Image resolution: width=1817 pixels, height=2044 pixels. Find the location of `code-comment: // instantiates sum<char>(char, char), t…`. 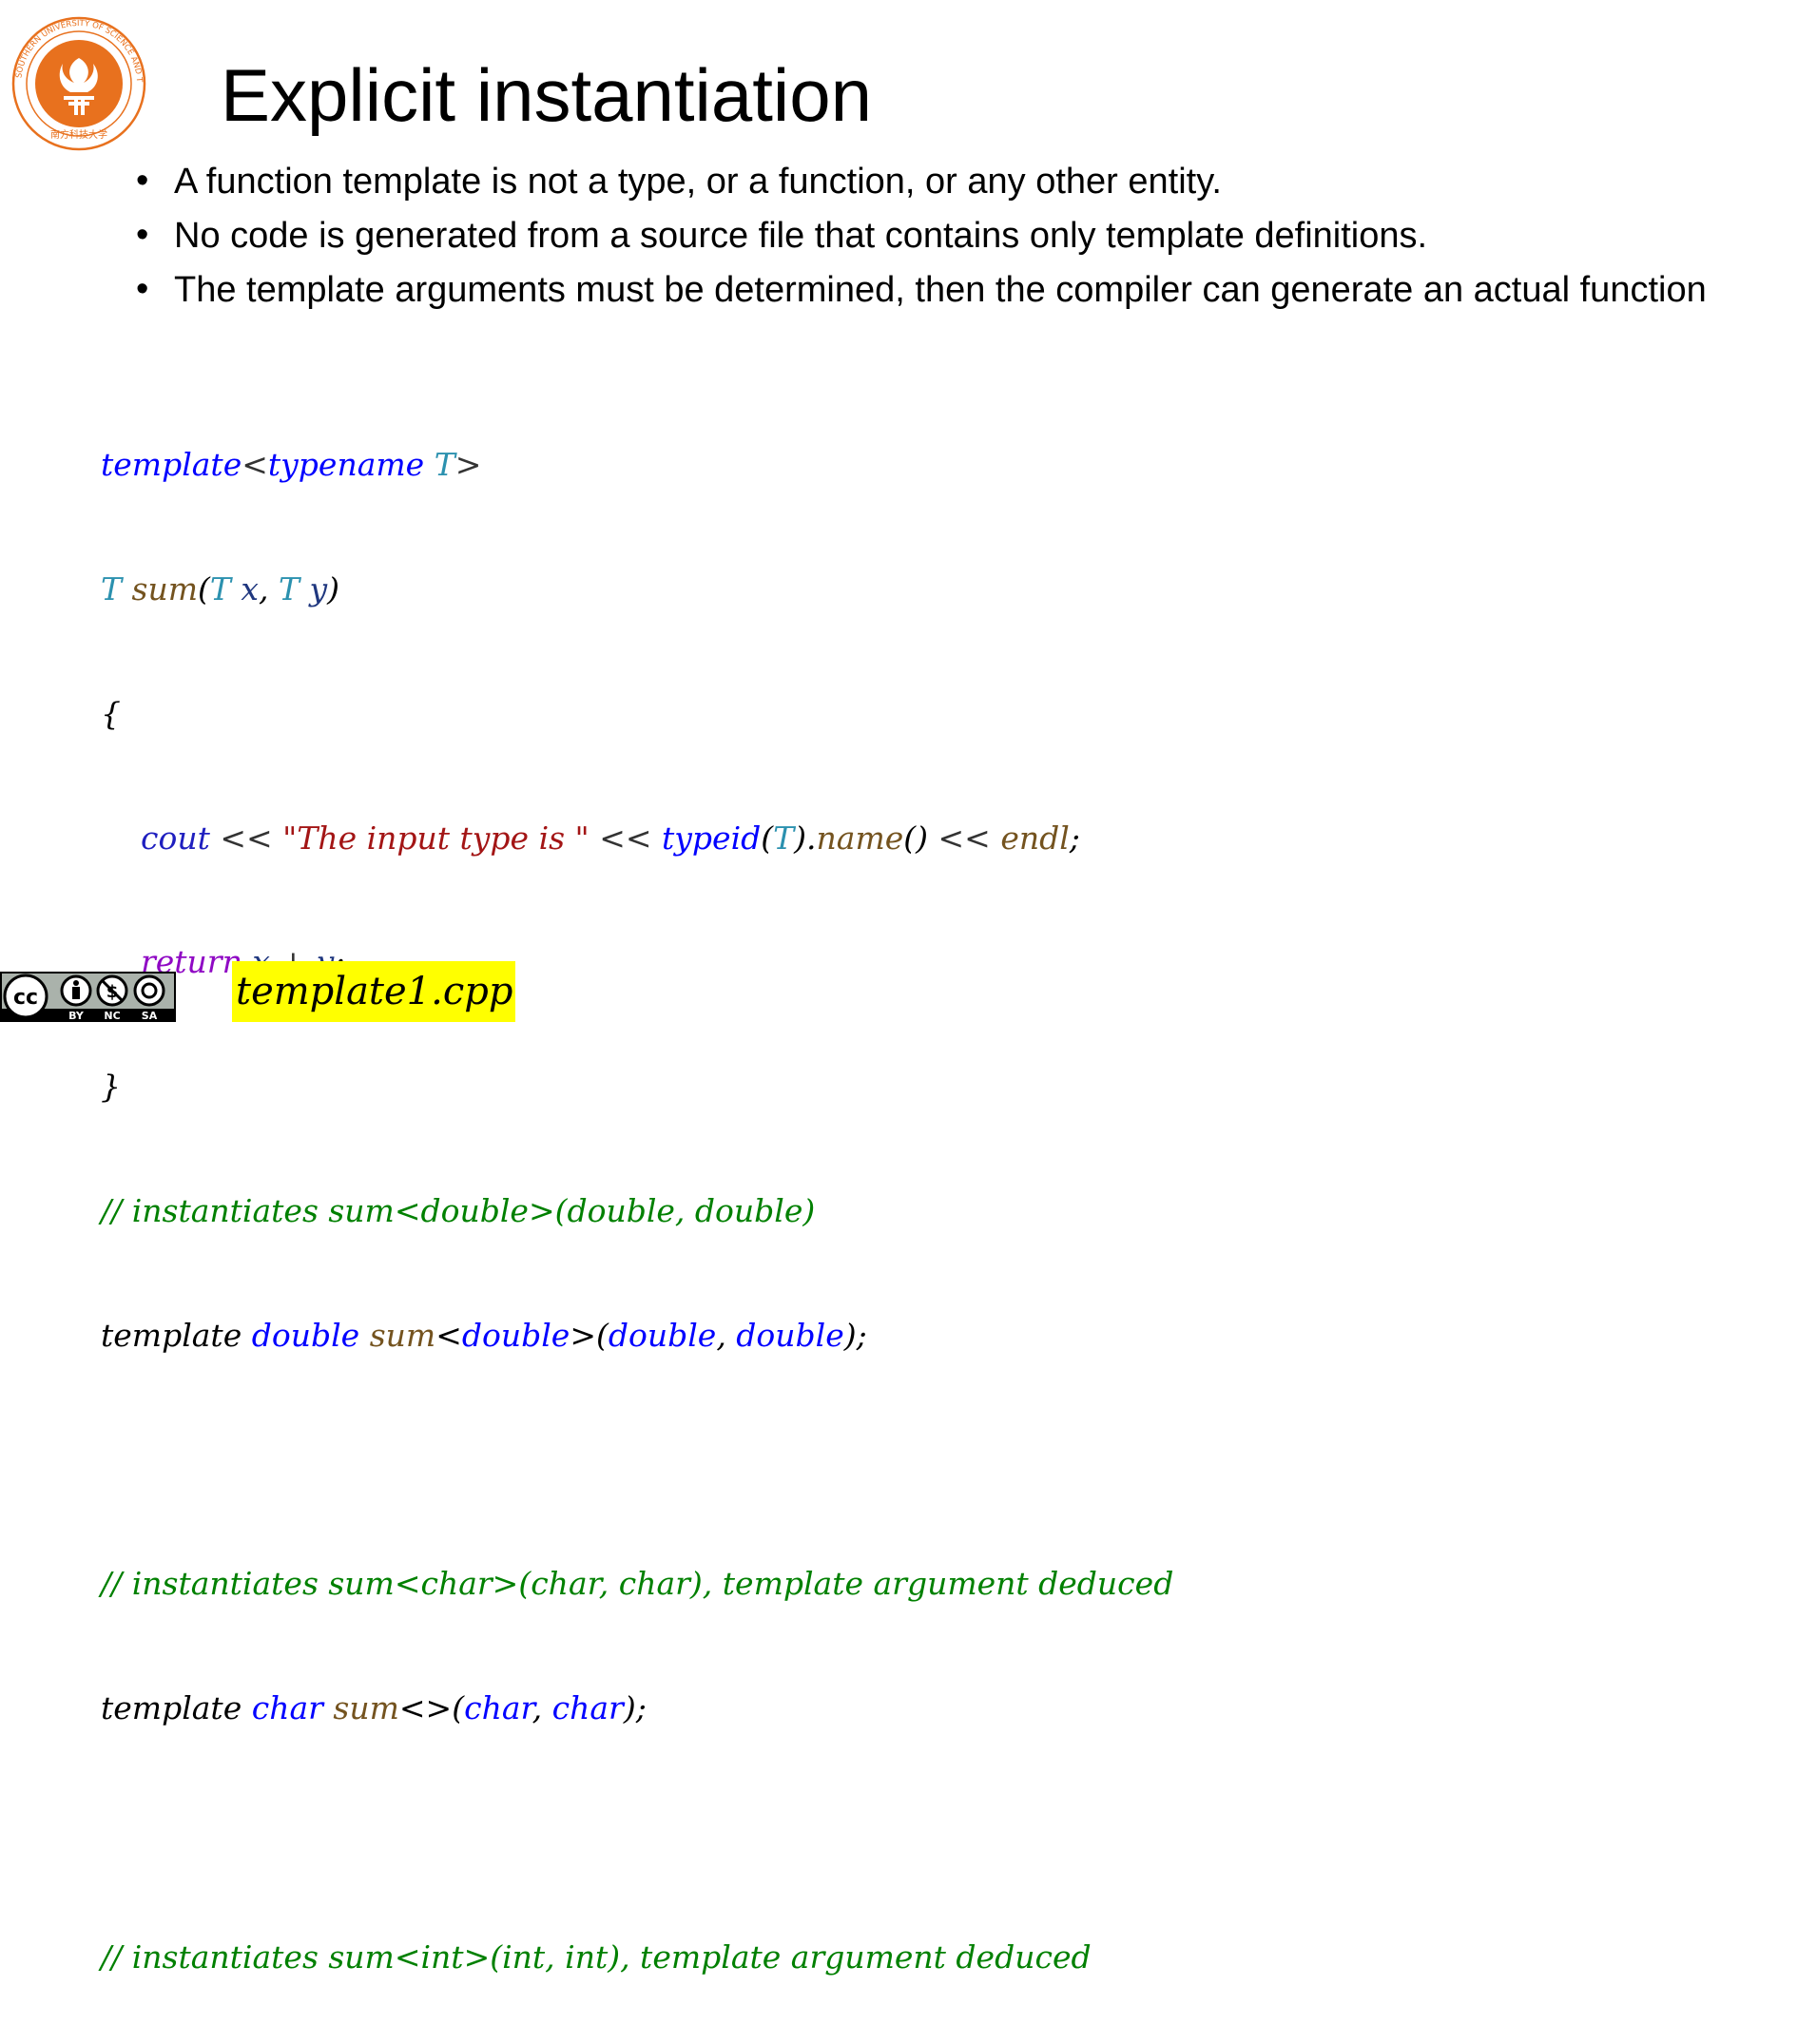

code-comment: // instantiates sum<char>(char, char), t… is located at coordinates (637, 1584).